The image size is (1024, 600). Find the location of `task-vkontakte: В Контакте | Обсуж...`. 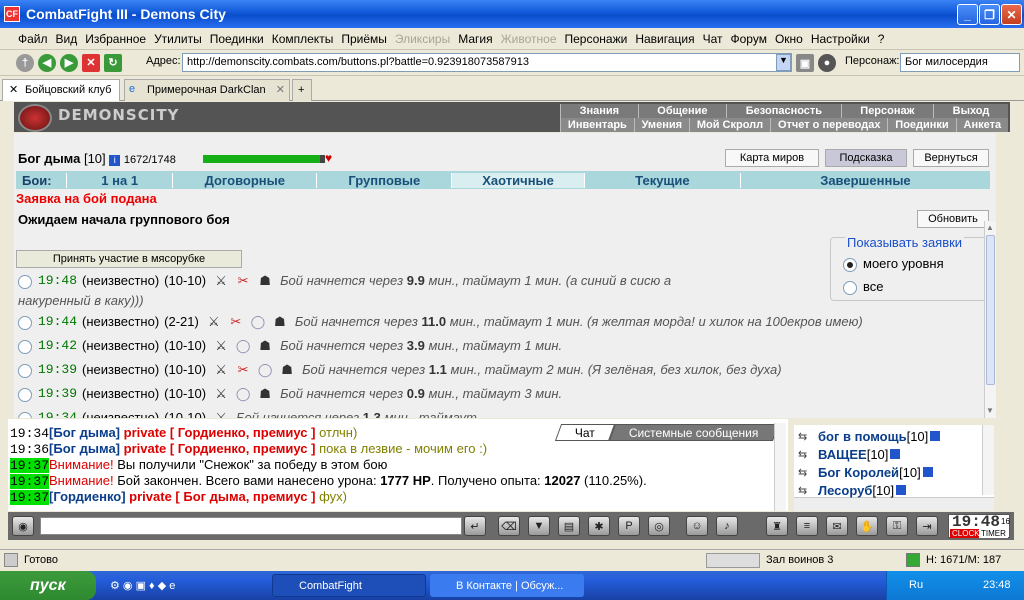

task-vkontakte: В Контакте | Обсуж... is located at coordinates (507, 585).